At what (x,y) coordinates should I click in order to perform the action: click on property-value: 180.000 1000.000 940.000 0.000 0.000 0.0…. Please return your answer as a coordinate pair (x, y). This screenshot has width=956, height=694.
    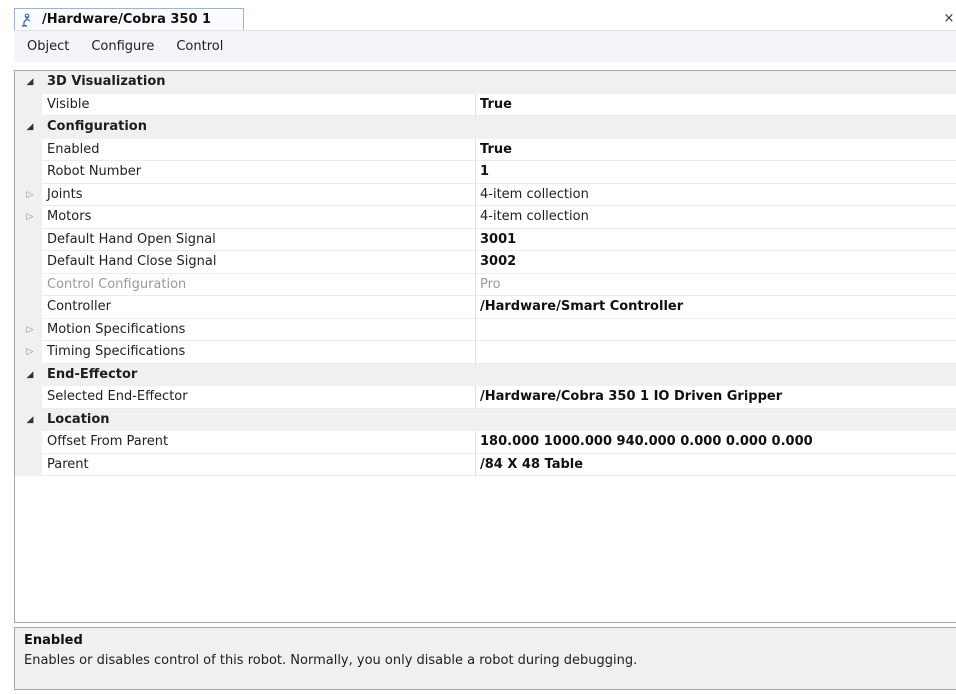
    Looking at the image, I should click on (716, 442).